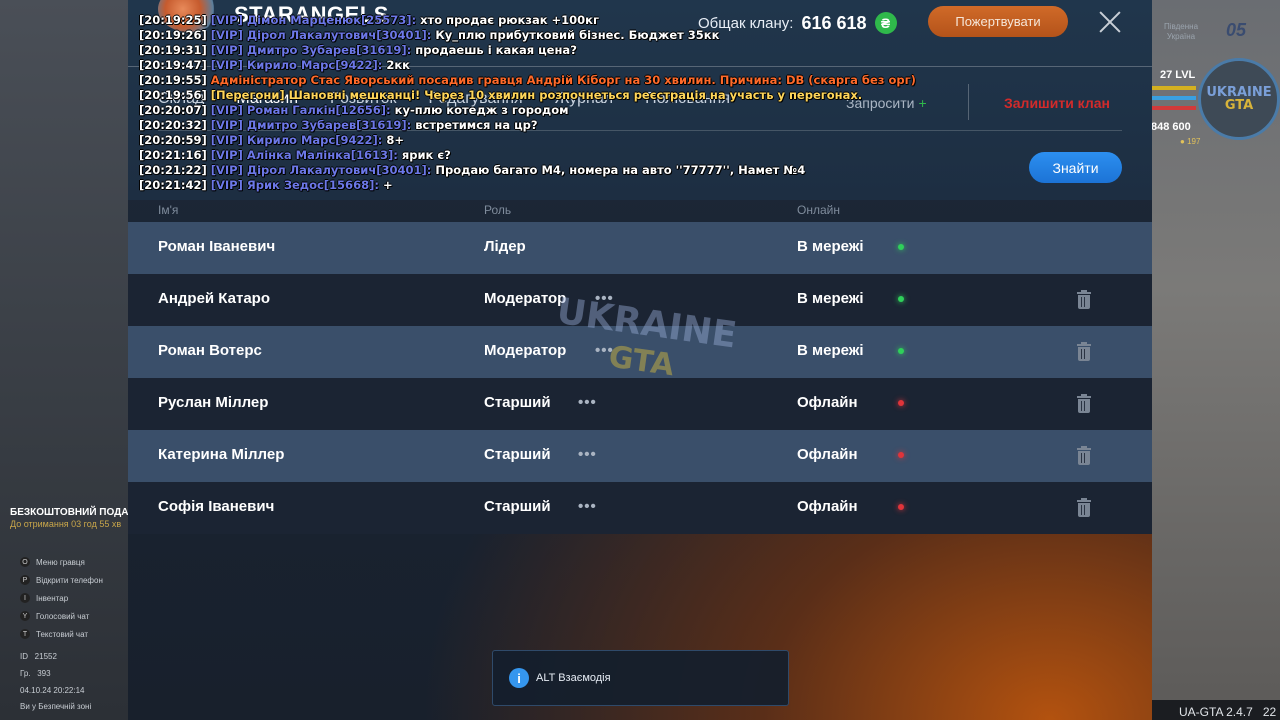  What do you see at coordinates (1181, 31) in the screenshot?
I see `server-name: Південна Україна` at bounding box center [1181, 31].